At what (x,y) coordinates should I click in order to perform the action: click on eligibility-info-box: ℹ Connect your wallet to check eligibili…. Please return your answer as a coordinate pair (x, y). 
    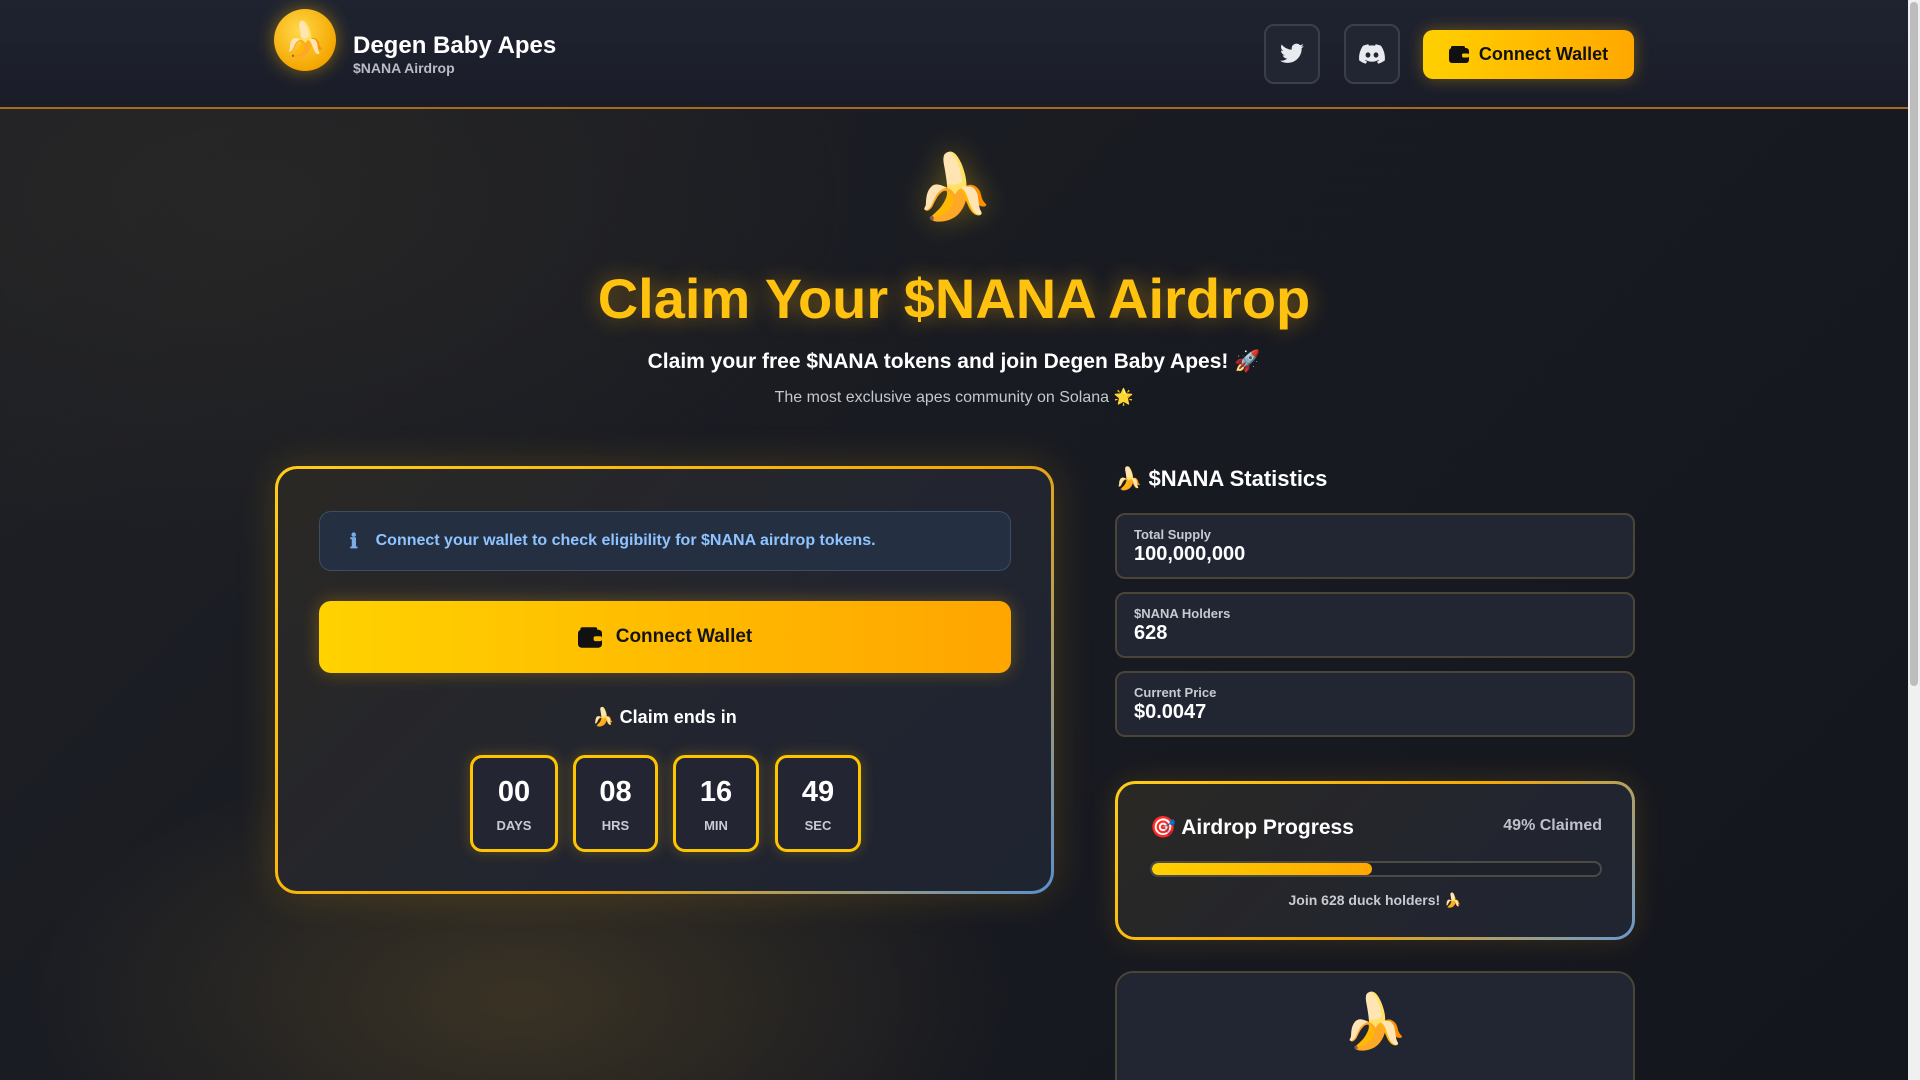
    Looking at the image, I should click on (665, 541).